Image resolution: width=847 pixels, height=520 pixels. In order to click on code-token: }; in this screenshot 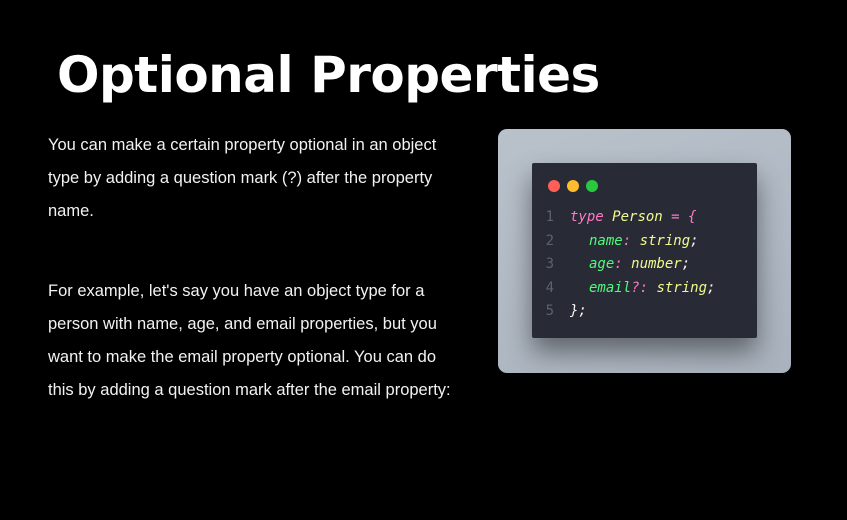, I will do `click(578, 311)`.